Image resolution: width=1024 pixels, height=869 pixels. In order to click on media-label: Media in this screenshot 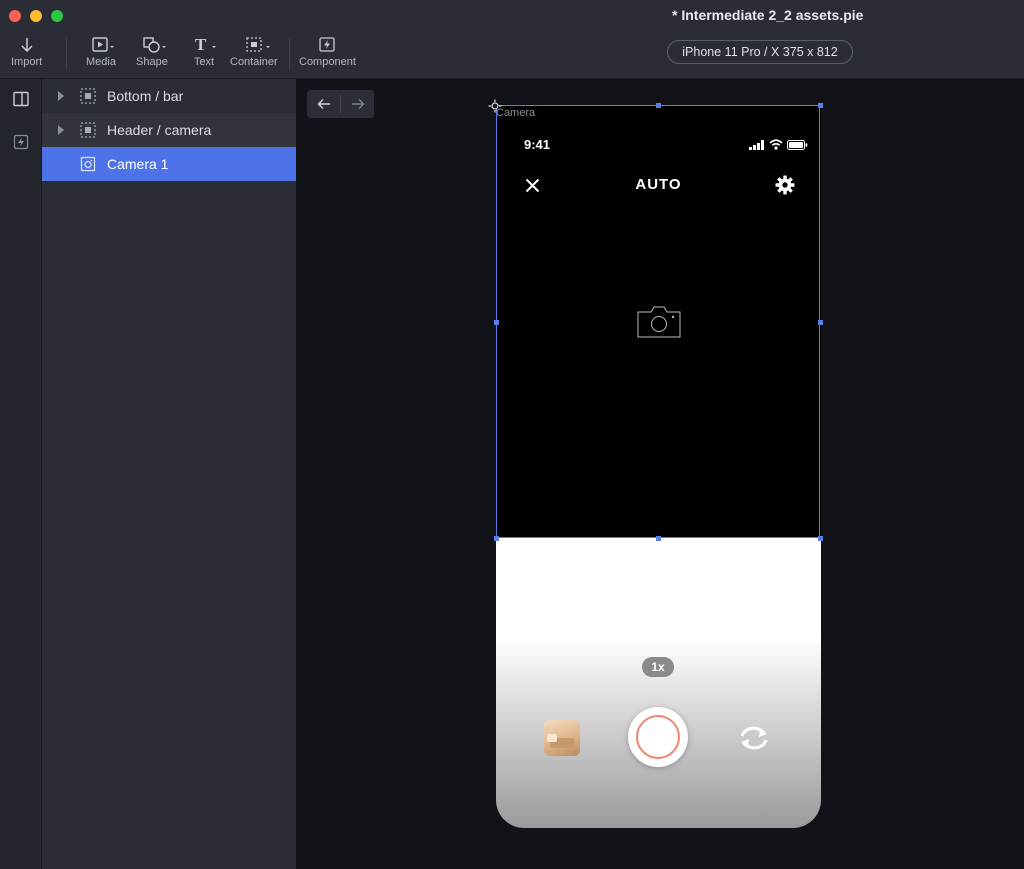, I will do `click(101, 62)`.